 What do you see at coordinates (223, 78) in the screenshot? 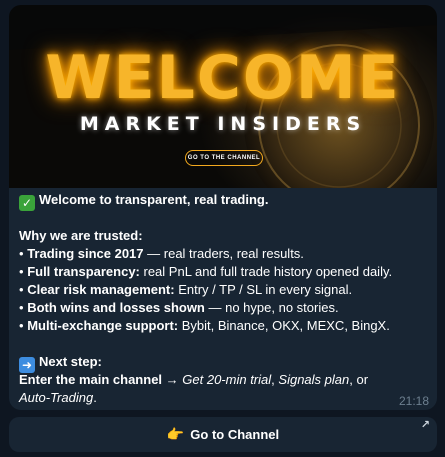
I see `banner-title: WELCOME` at bounding box center [223, 78].